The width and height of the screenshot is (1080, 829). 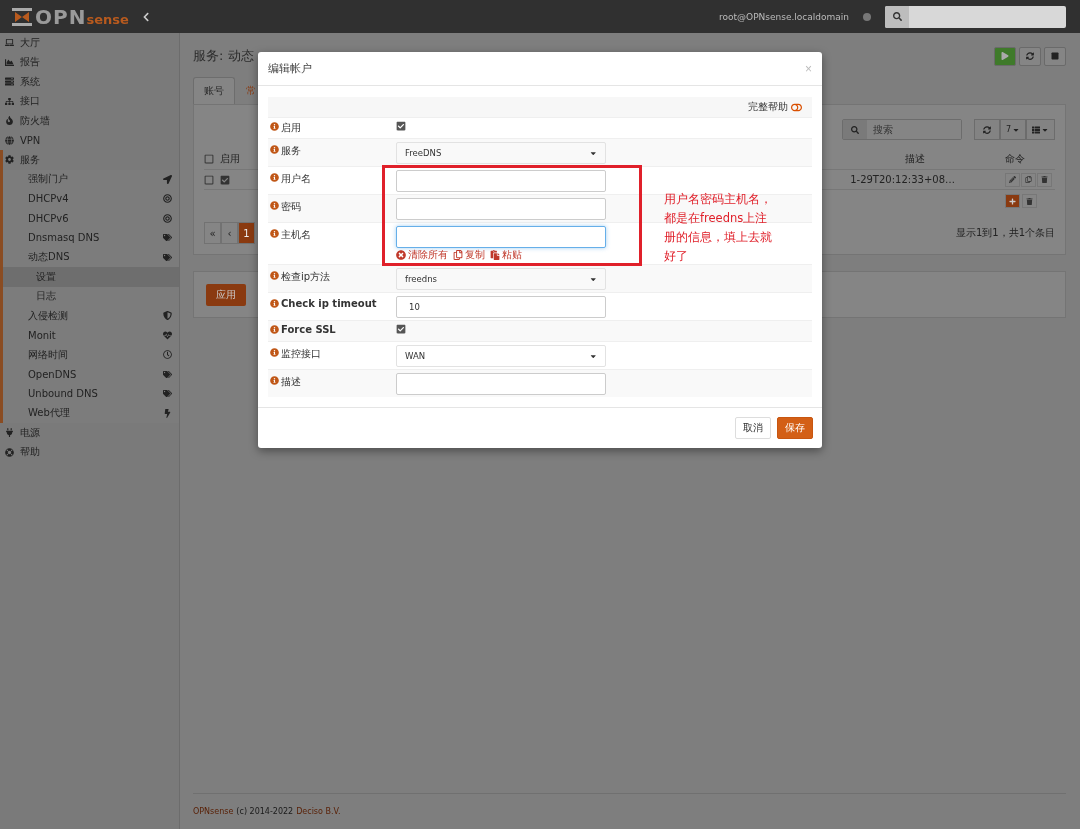 What do you see at coordinates (501, 307) in the screenshot?
I see `input-field: 10` at bounding box center [501, 307].